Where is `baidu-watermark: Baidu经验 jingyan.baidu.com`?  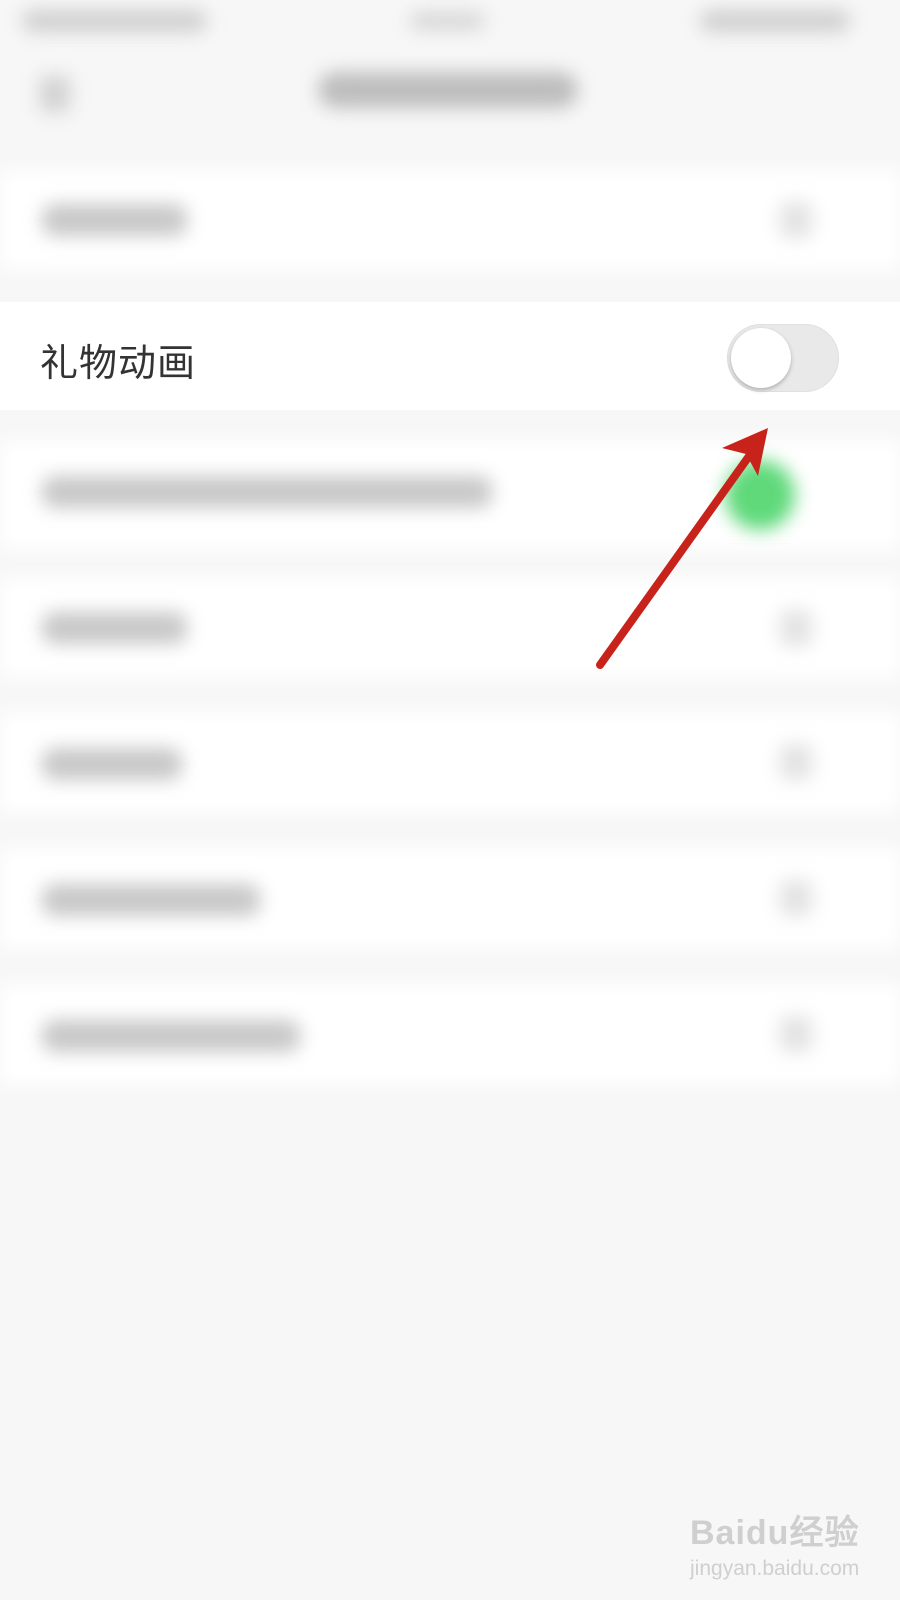
baidu-watermark: Baidu经验 jingyan.baidu.com is located at coordinates (775, 1542).